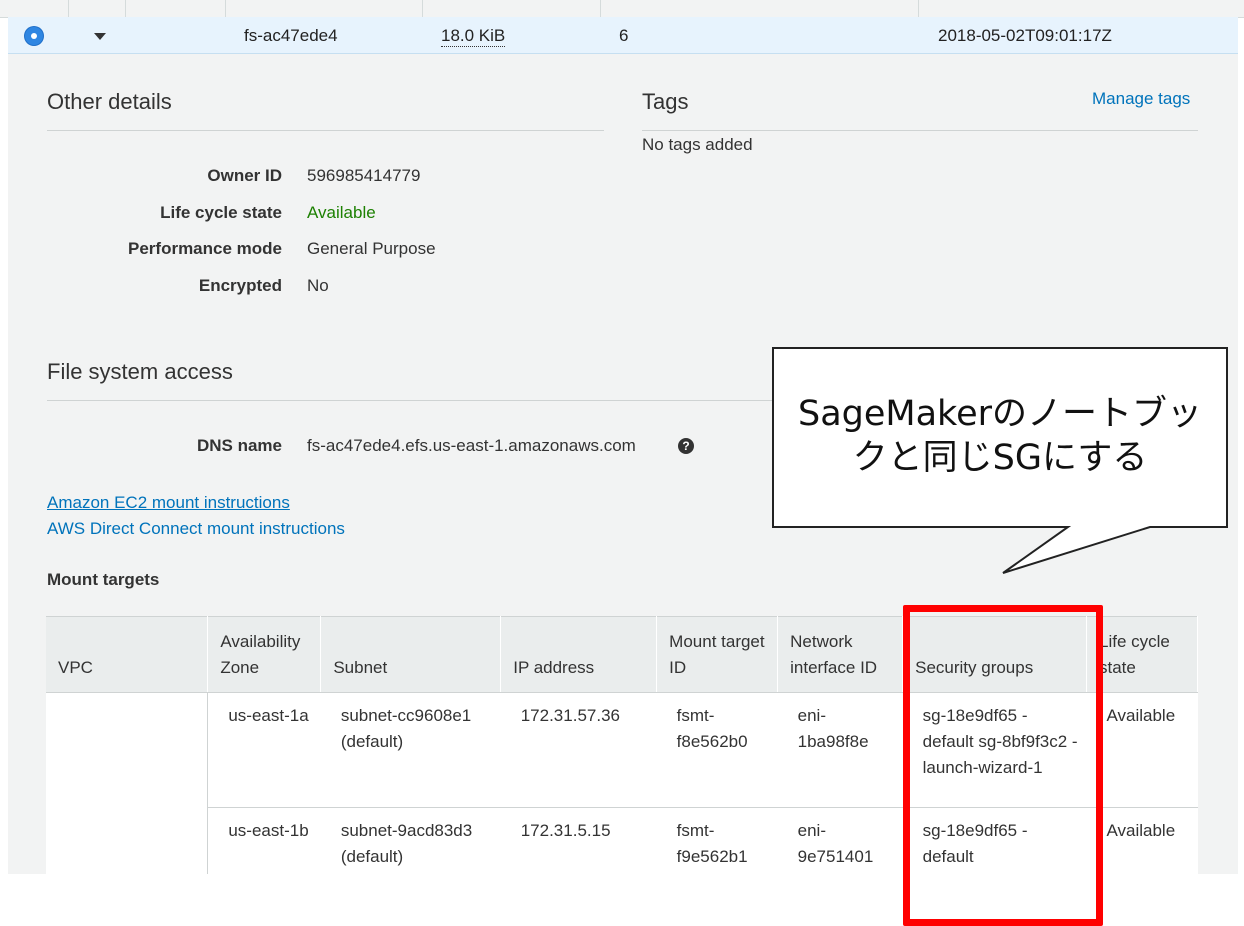 This screenshot has height=926, width=1244. I want to click on mount-target-count: 6, so click(624, 35).